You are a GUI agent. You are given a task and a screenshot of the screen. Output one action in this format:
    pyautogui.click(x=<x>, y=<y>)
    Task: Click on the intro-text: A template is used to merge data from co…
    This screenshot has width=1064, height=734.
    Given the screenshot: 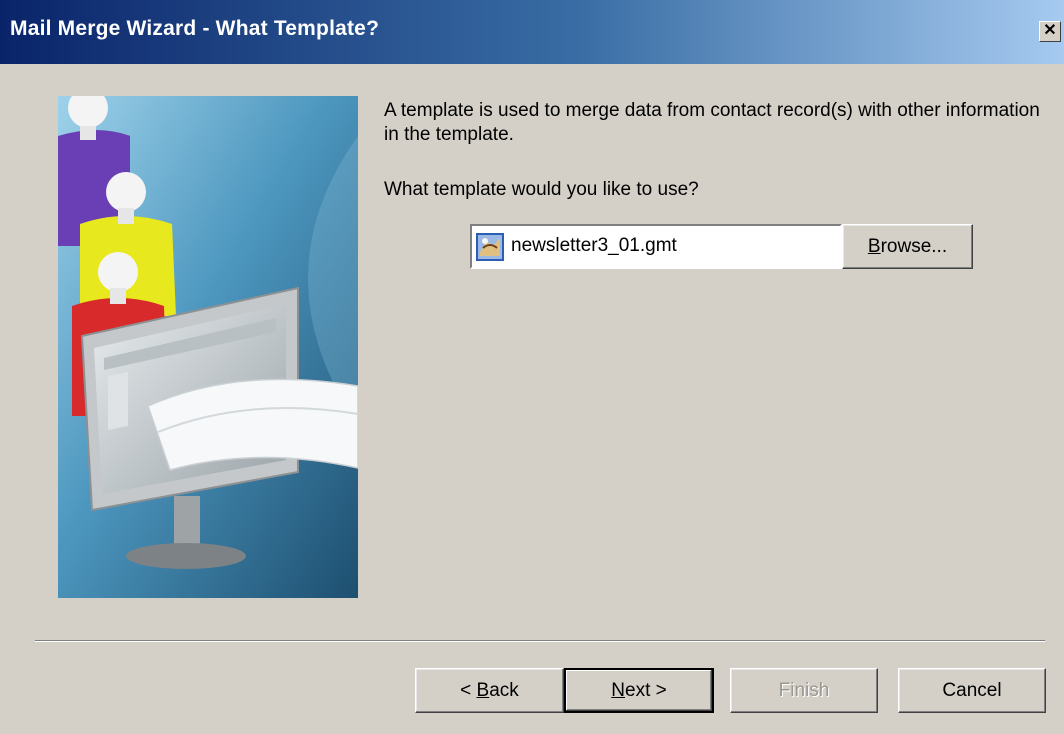 What is the action you would take?
    pyautogui.click(x=712, y=122)
    